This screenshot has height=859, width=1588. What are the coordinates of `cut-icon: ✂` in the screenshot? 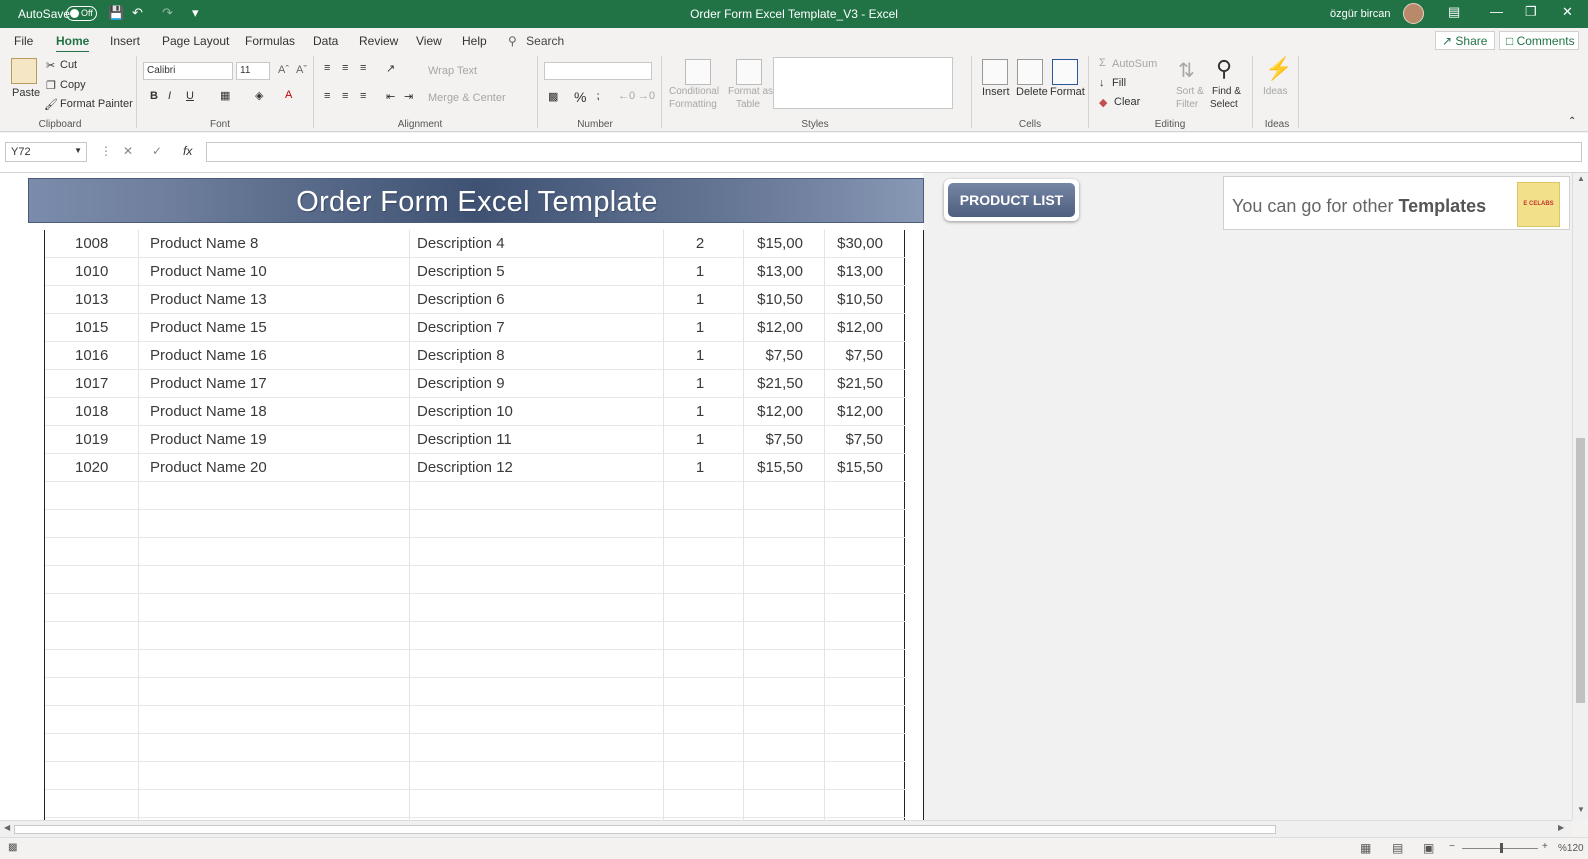 It's located at (50, 65).